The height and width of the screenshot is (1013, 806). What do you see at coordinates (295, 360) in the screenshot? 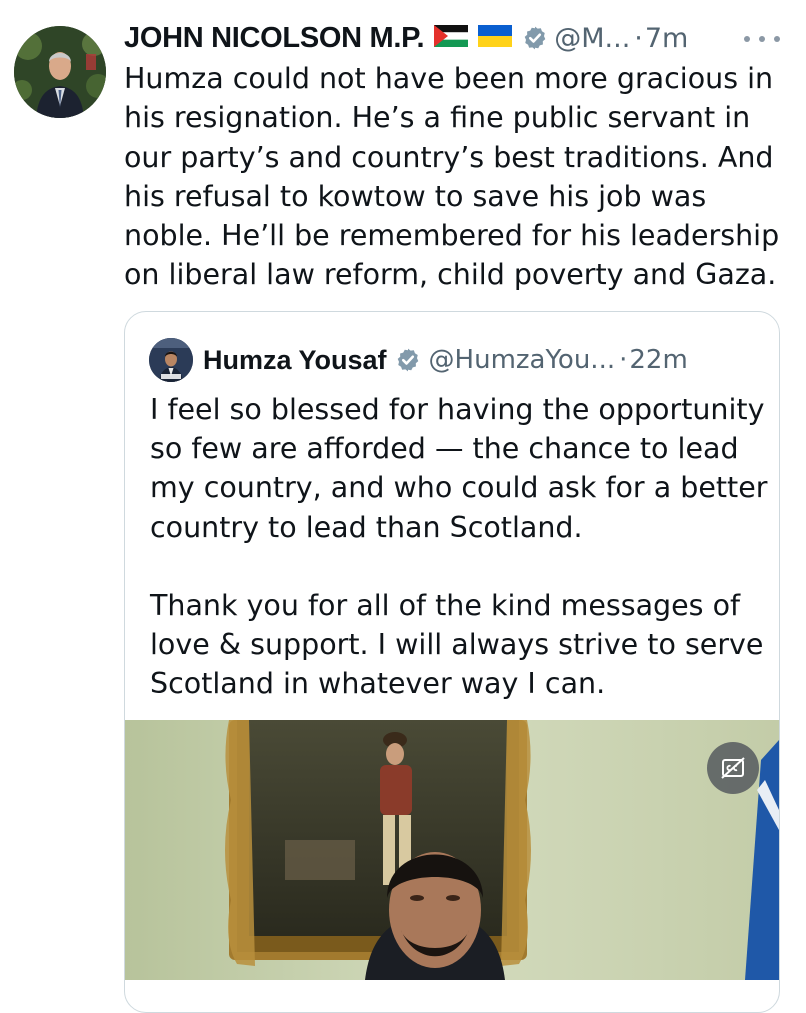
I see `quoted-author-name: Humza Yousaf` at bounding box center [295, 360].